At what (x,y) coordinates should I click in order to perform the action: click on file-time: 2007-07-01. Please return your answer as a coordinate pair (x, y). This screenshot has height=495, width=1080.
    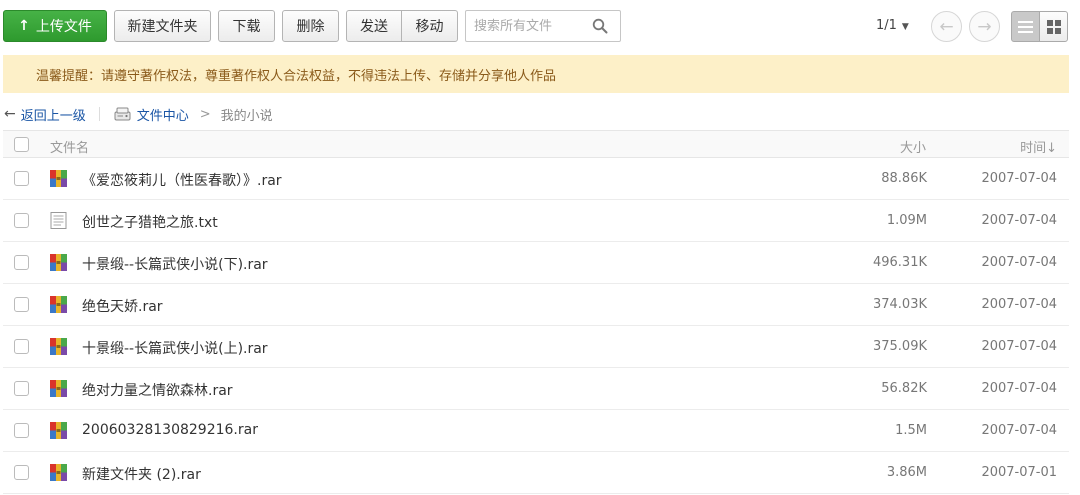
    Looking at the image, I should click on (1019, 472).